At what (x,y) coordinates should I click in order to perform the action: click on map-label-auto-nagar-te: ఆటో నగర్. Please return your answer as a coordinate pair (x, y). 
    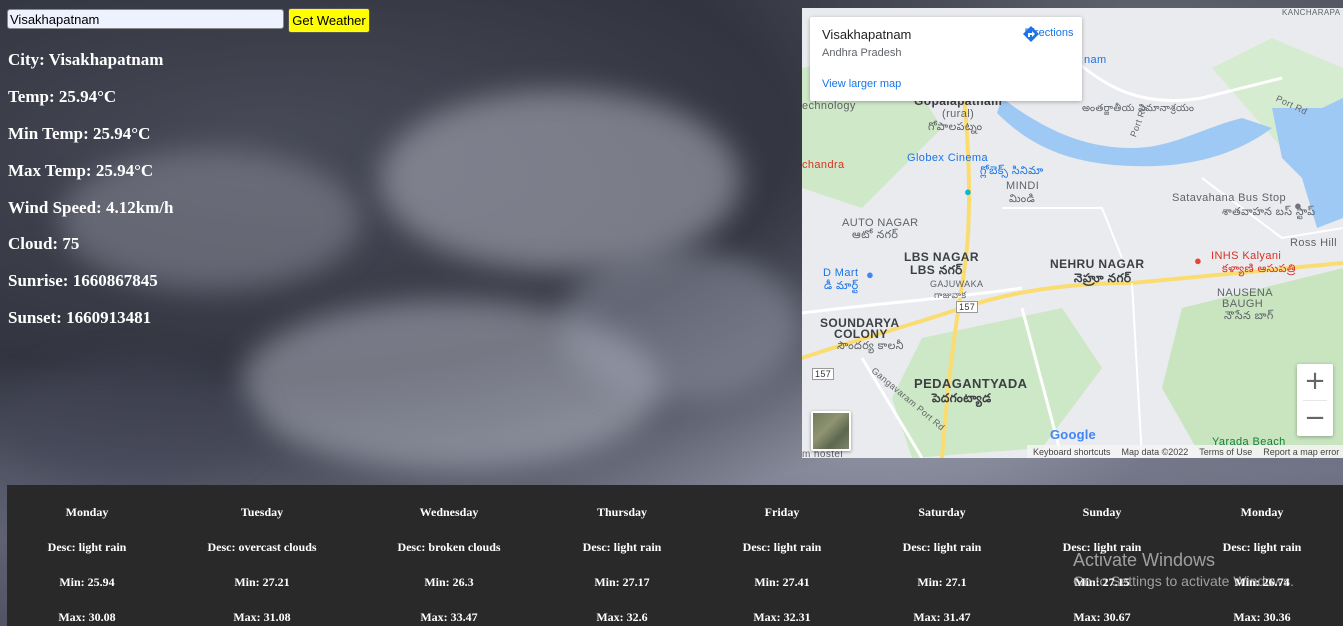
    Looking at the image, I should click on (875, 235).